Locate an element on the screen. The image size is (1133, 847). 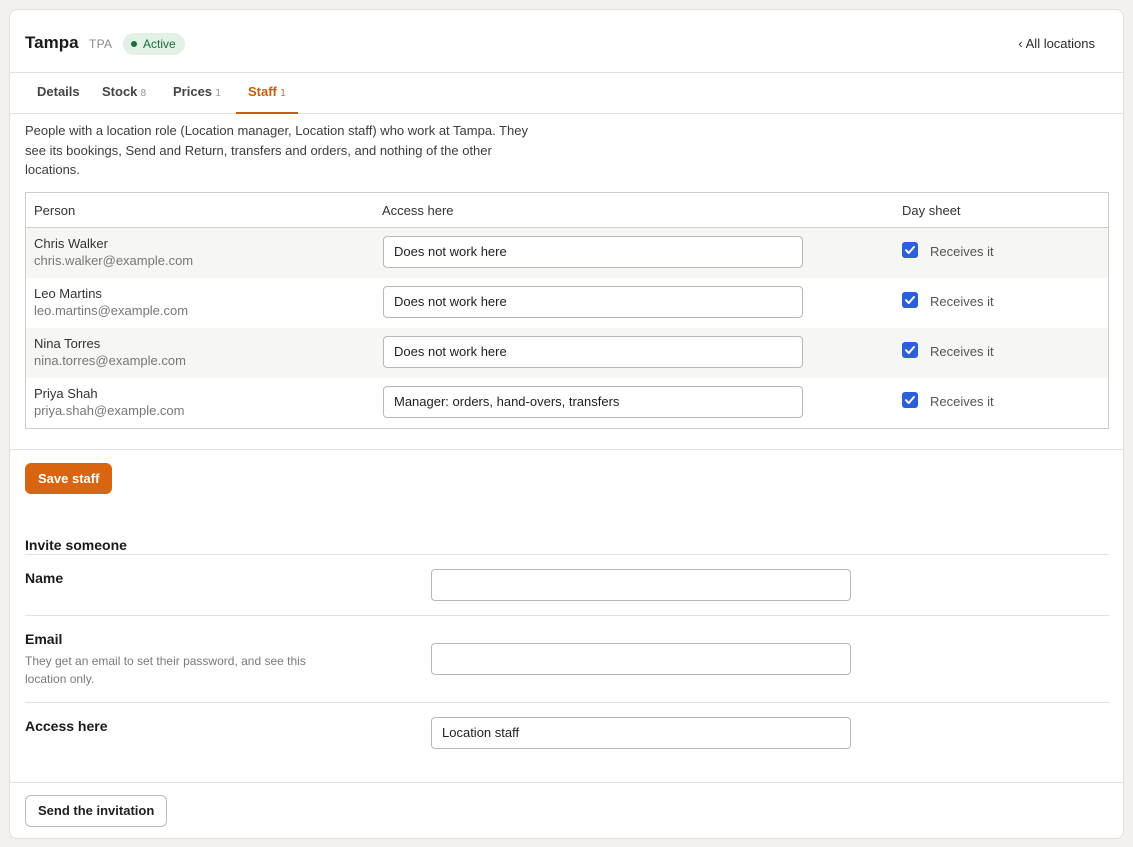
status-badge: Active is located at coordinates (154, 44).